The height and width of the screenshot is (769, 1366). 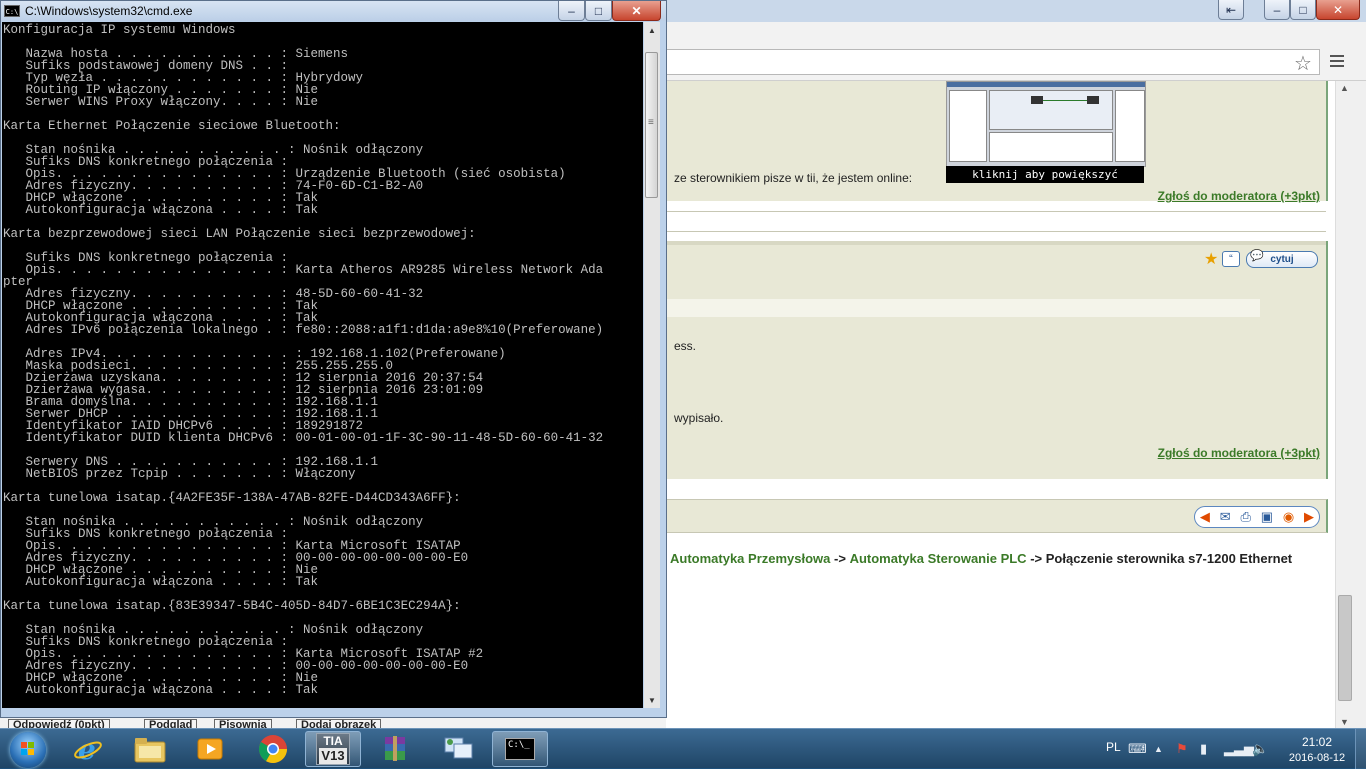 What do you see at coordinates (109, 11) in the screenshot?
I see `window-title: C:\Windows\system32\cmd.exe` at bounding box center [109, 11].